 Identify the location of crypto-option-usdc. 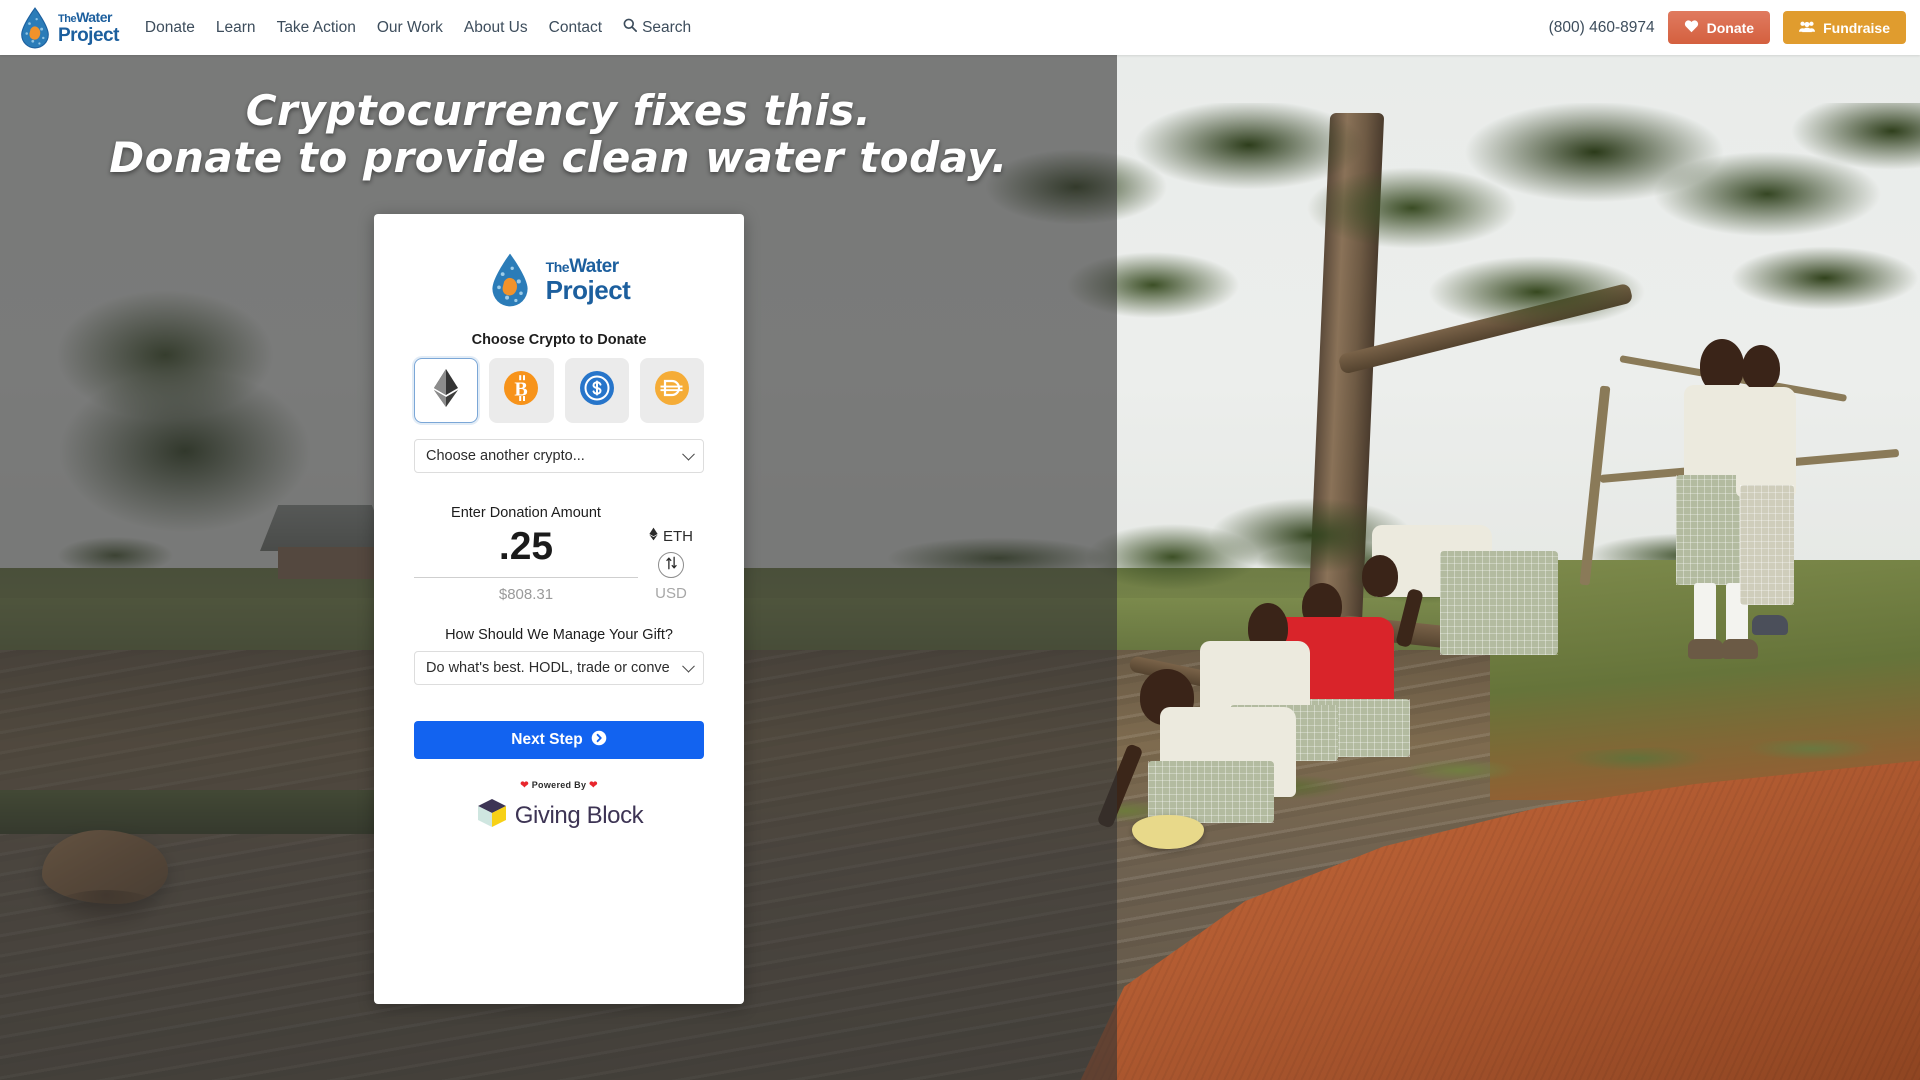
(596, 390).